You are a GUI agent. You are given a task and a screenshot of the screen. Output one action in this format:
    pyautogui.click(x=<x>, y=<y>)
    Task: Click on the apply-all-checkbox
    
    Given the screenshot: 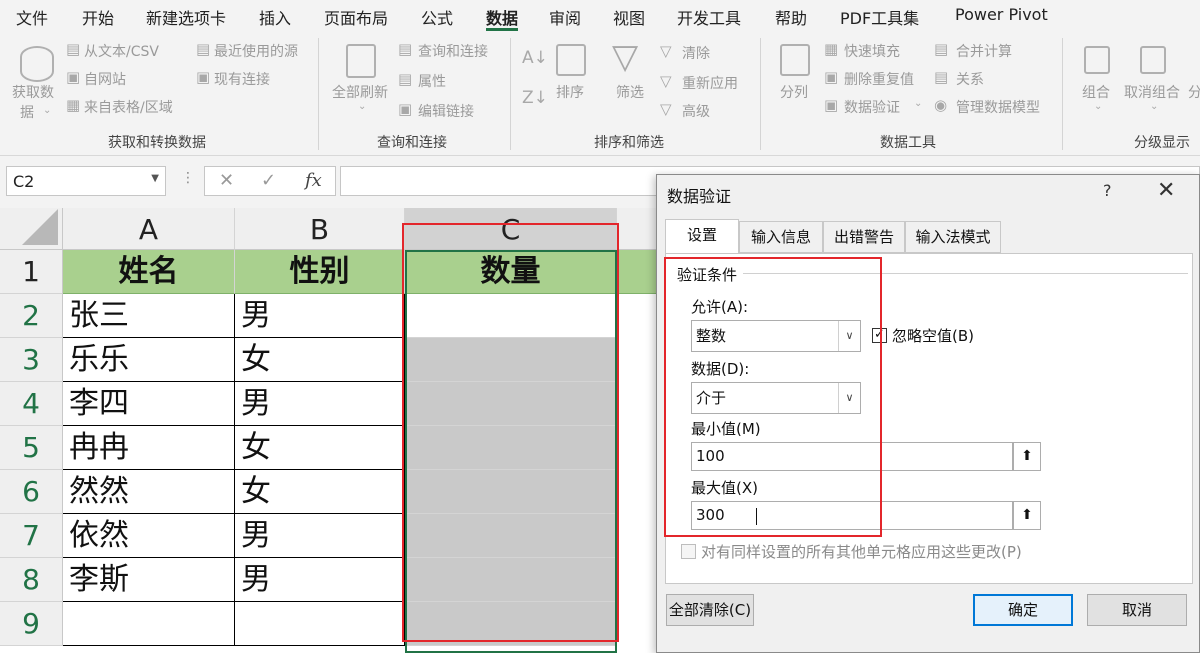 What is the action you would take?
    pyautogui.click(x=688, y=551)
    